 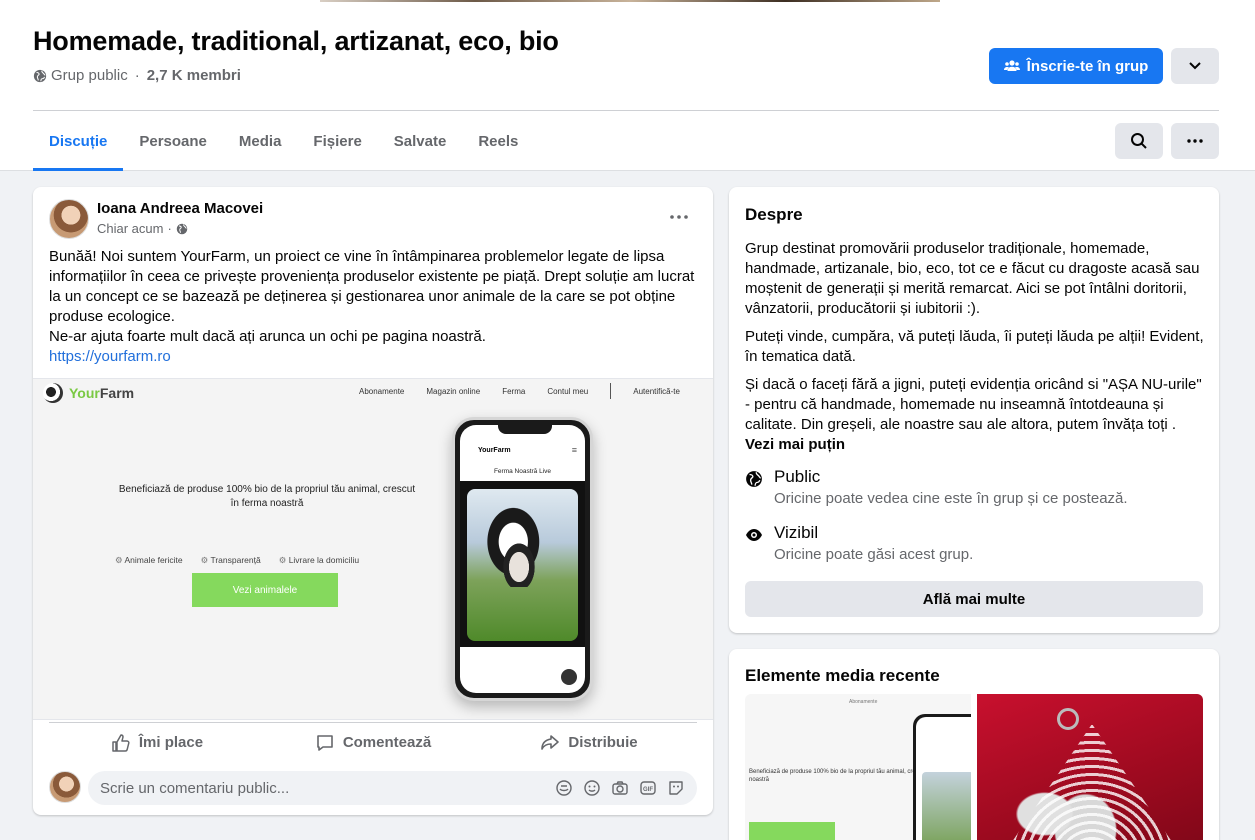 What do you see at coordinates (1011, 66) in the screenshot?
I see `people-icon` at bounding box center [1011, 66].